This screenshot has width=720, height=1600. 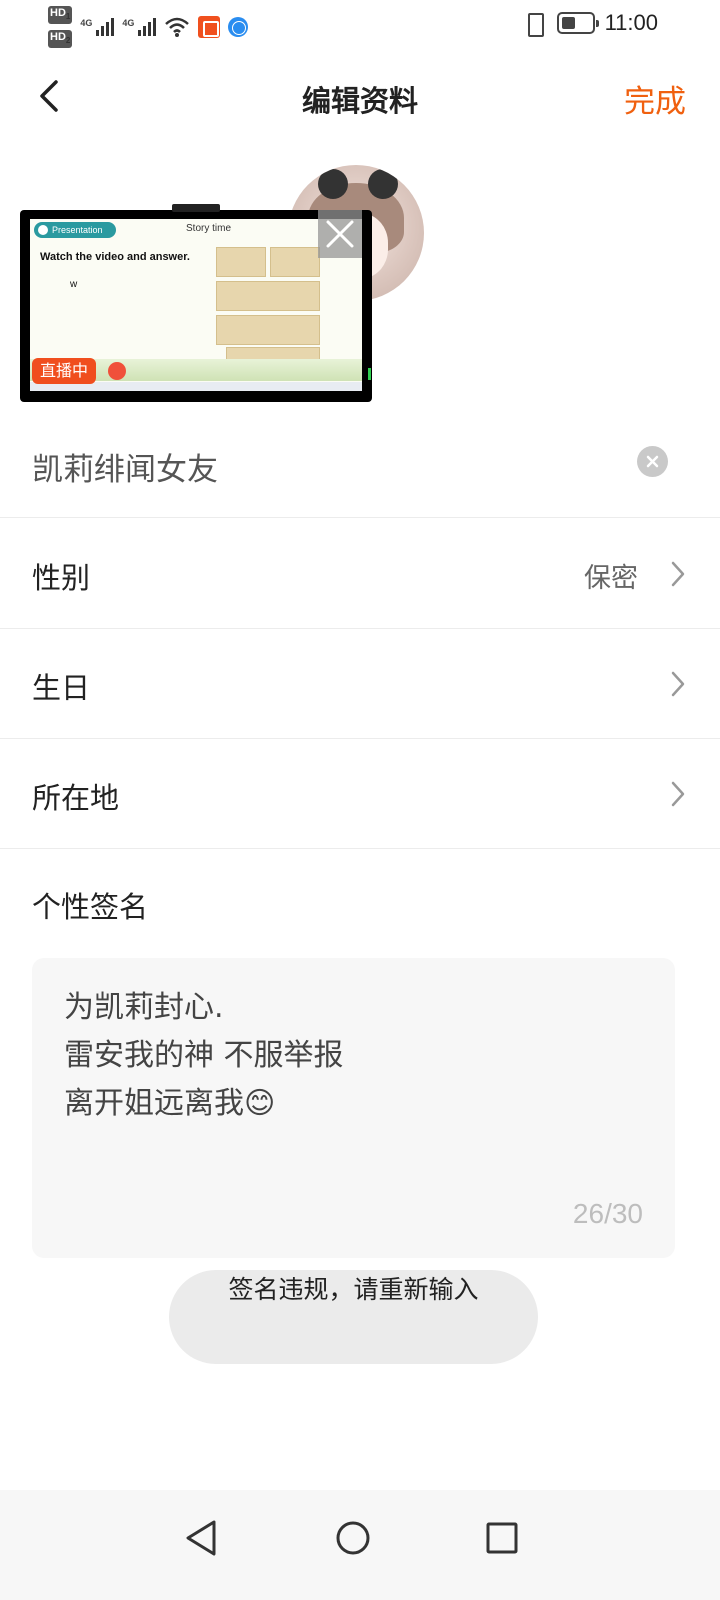 What do you see at coordinates (209, 228) in the screenshot?
I see `story-time-label: Story time` at bounding box center [209, 228].